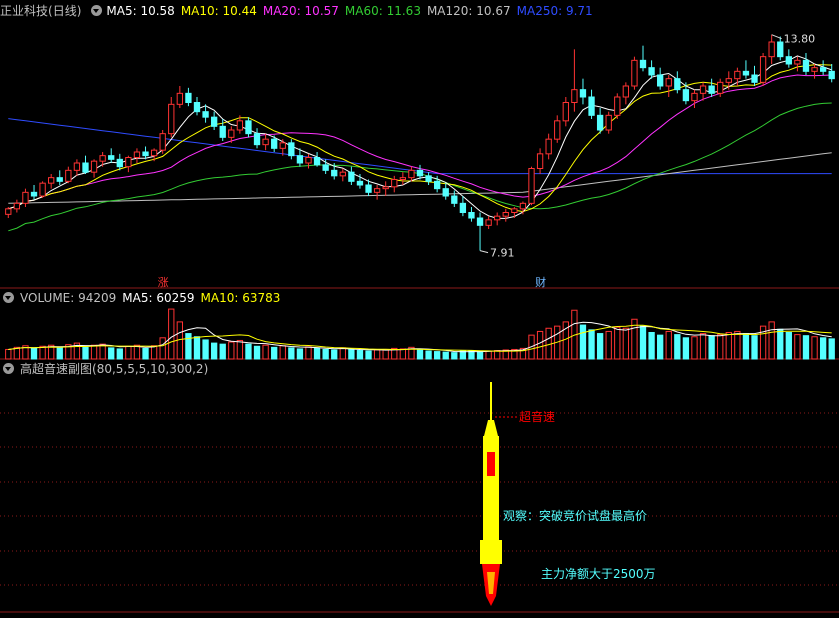 Image resolution: width=839 pixels, height=618 pixels. I want to click on observe-label: 观察：突破竞价试盘最高价, so click(575, 515).